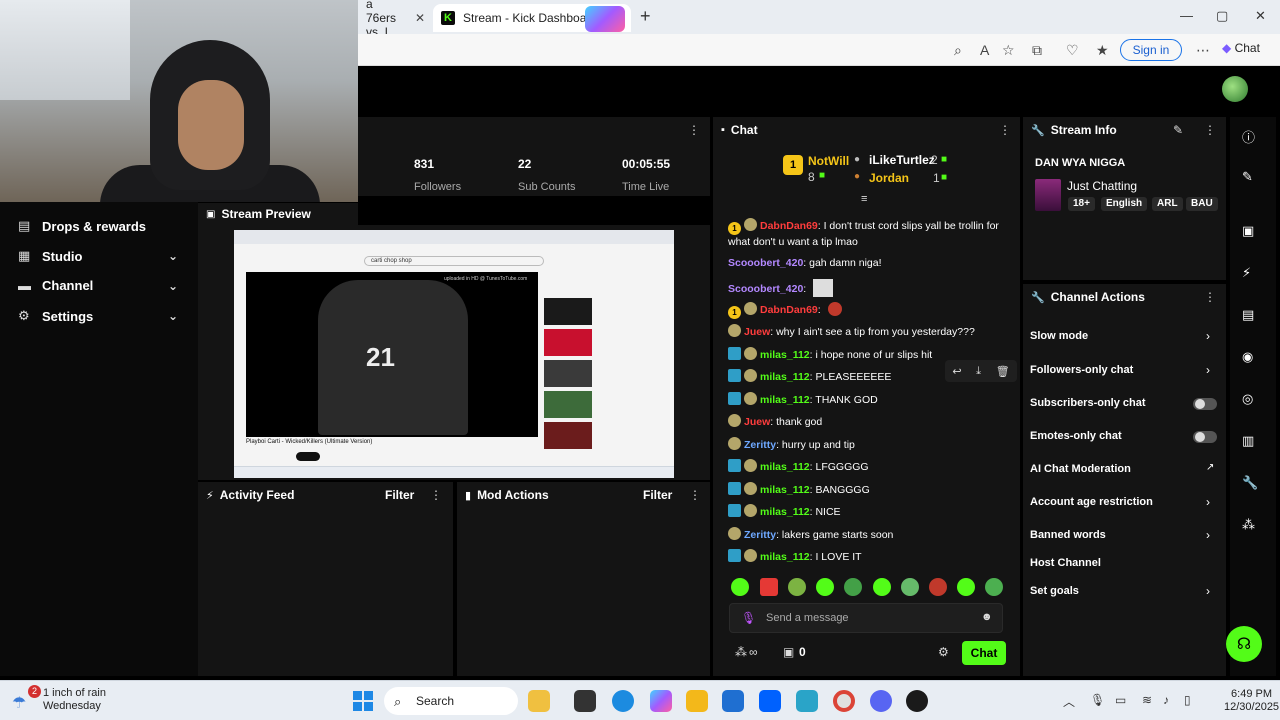 The image size is (1280, 720). I want to click on close-window-icon: ✕, so click(1260, 16).